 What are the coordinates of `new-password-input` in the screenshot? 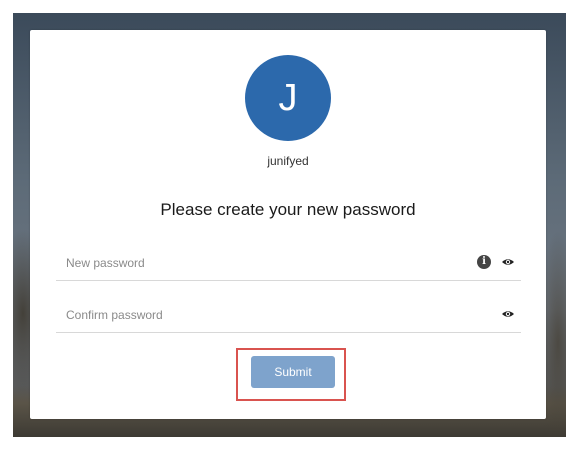 It's located at (256, 263).